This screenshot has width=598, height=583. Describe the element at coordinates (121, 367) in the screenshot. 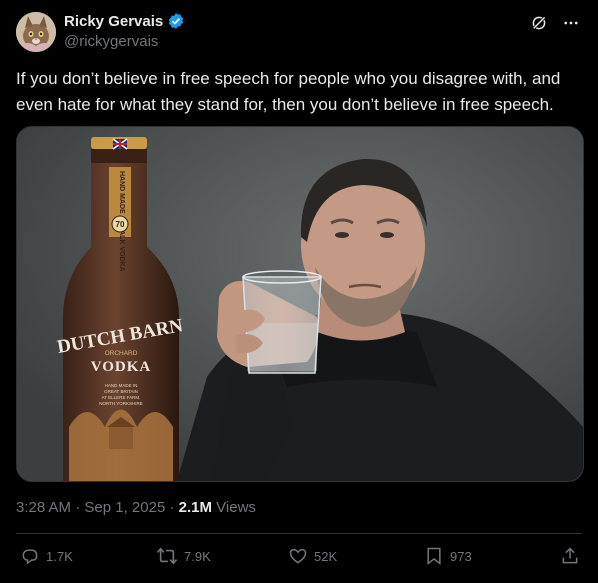

I see `bottle-product: VODKA` at that location.